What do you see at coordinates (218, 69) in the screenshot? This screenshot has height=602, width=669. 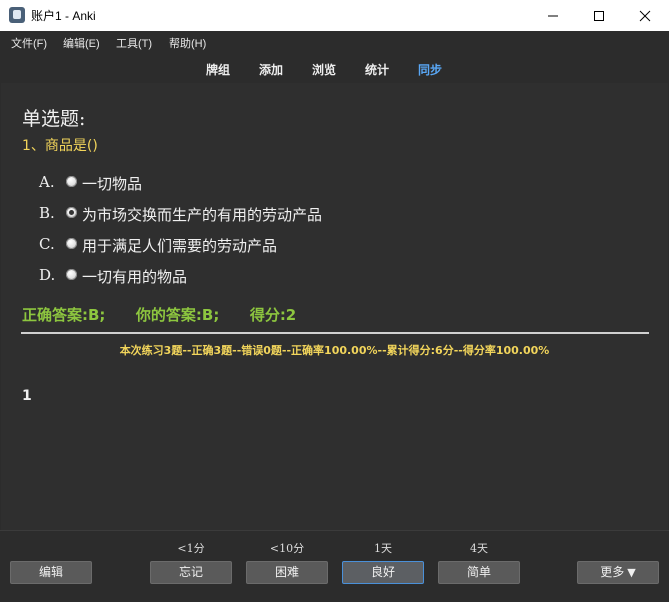 I see `toolbar-decks-link: 牌组` at bounding box center [218, 69].